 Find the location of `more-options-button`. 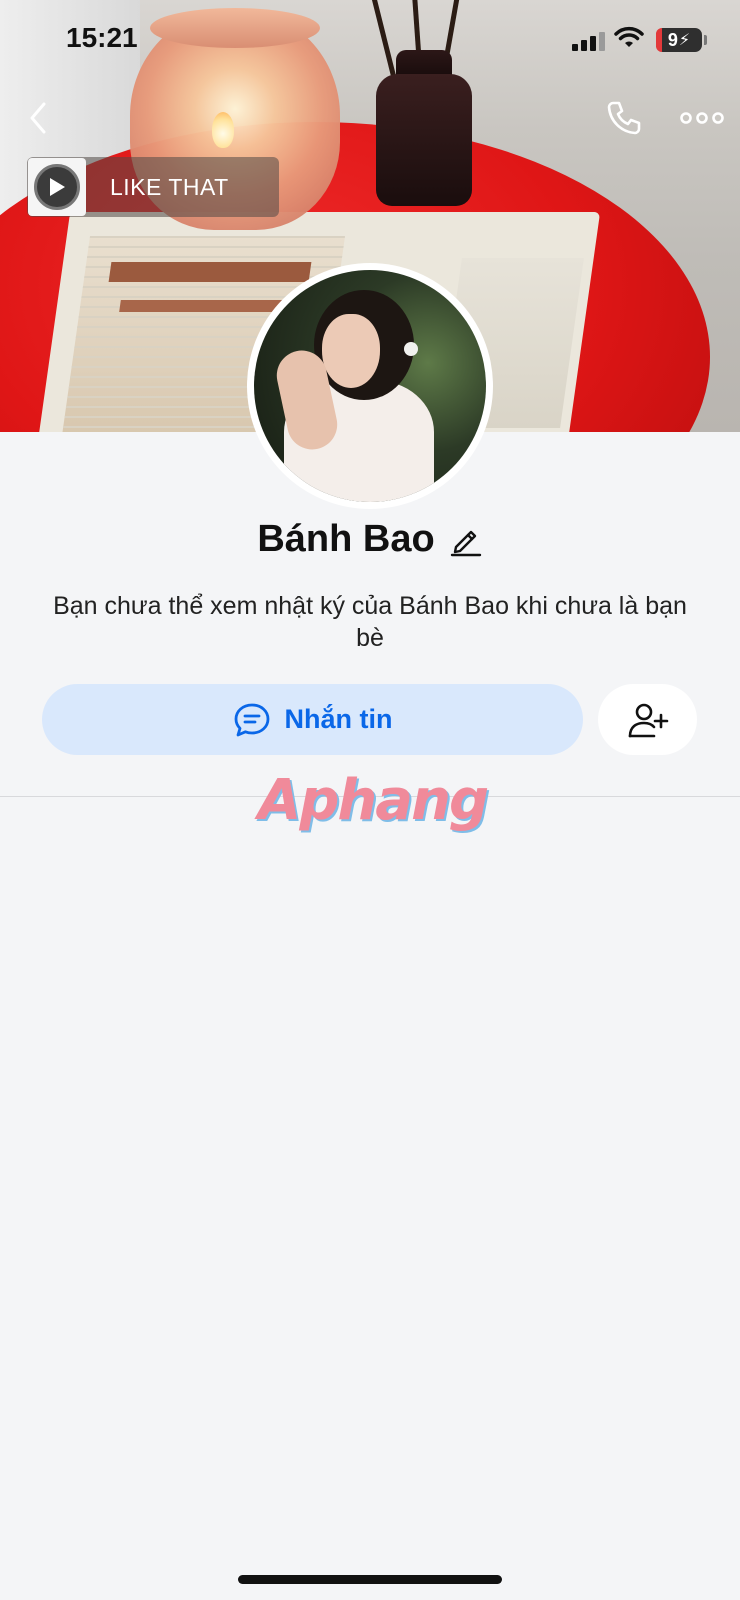

more-options-button is located at coordinates (702, 118).